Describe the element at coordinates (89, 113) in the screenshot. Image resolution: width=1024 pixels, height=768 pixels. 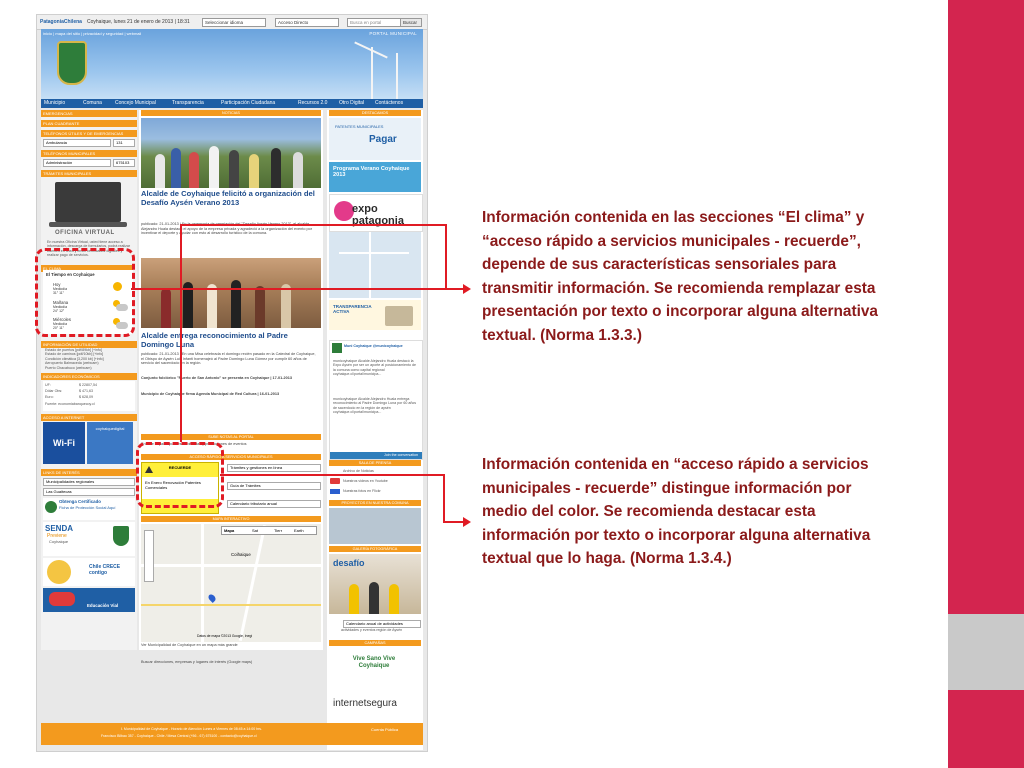
I see `emergencias-header: EMERGENCIAS` at that location.